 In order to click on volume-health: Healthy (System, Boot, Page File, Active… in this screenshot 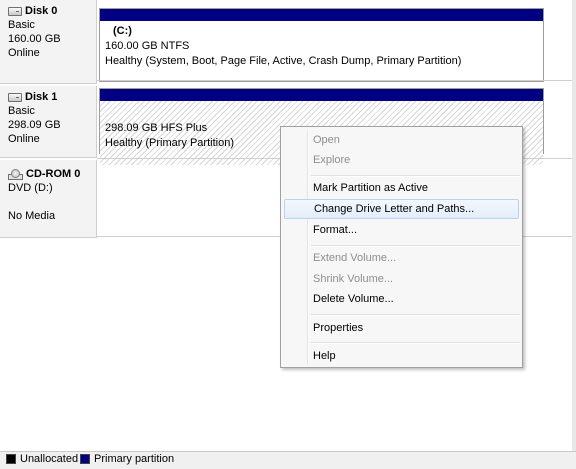, I will do `click(283, 61)`.